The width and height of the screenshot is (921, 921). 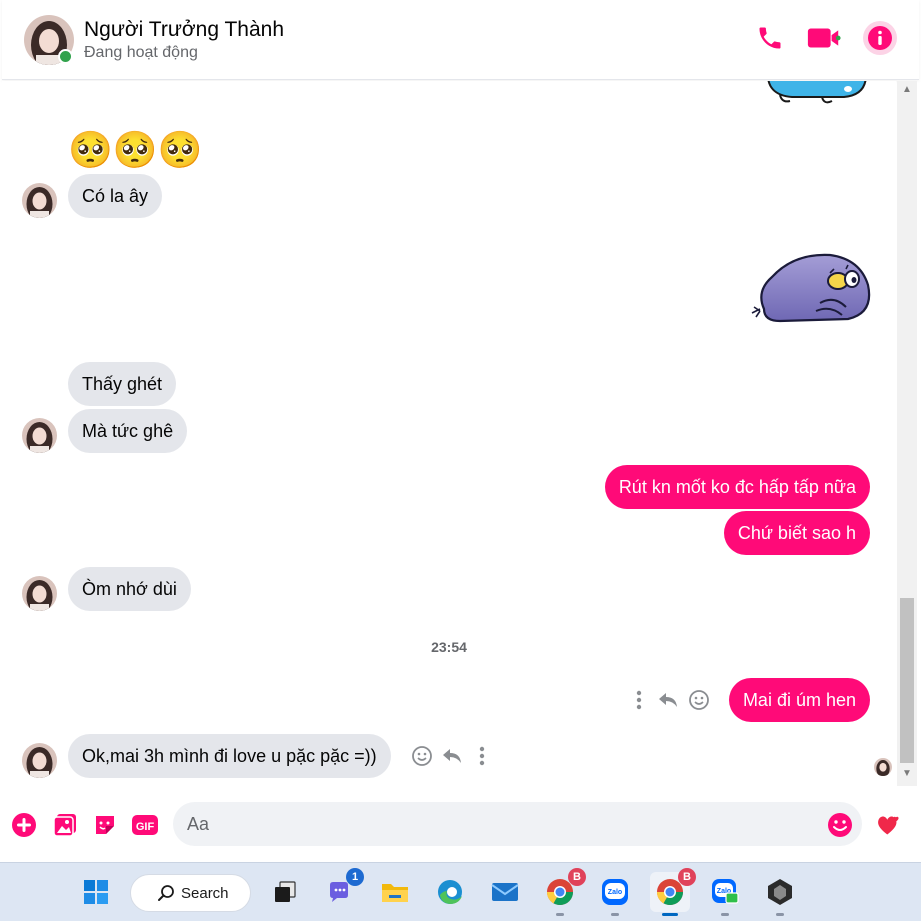 I want to click on message-bubble-outgoing: Chứ biết sao h, so click(x=796, y=533).